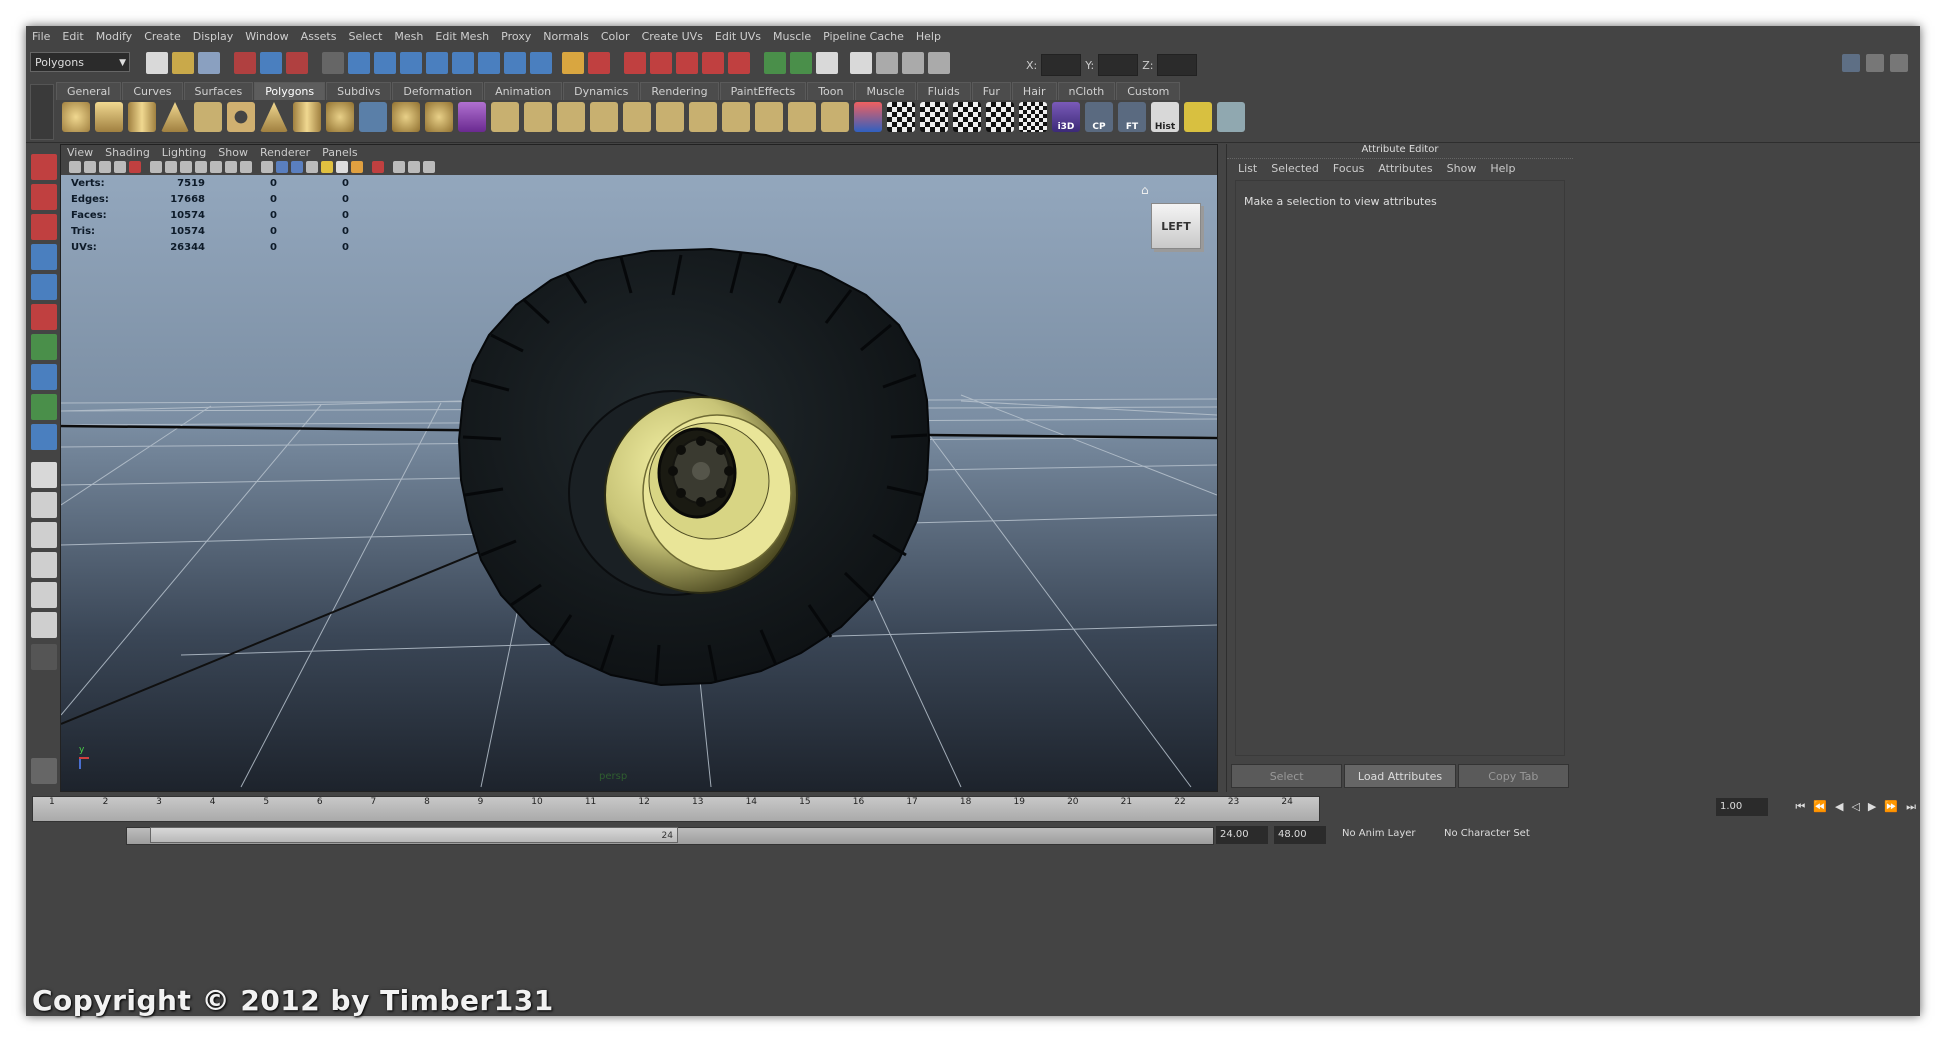  I want to click on current-frame-field: 1.00, so click(1742, 807).